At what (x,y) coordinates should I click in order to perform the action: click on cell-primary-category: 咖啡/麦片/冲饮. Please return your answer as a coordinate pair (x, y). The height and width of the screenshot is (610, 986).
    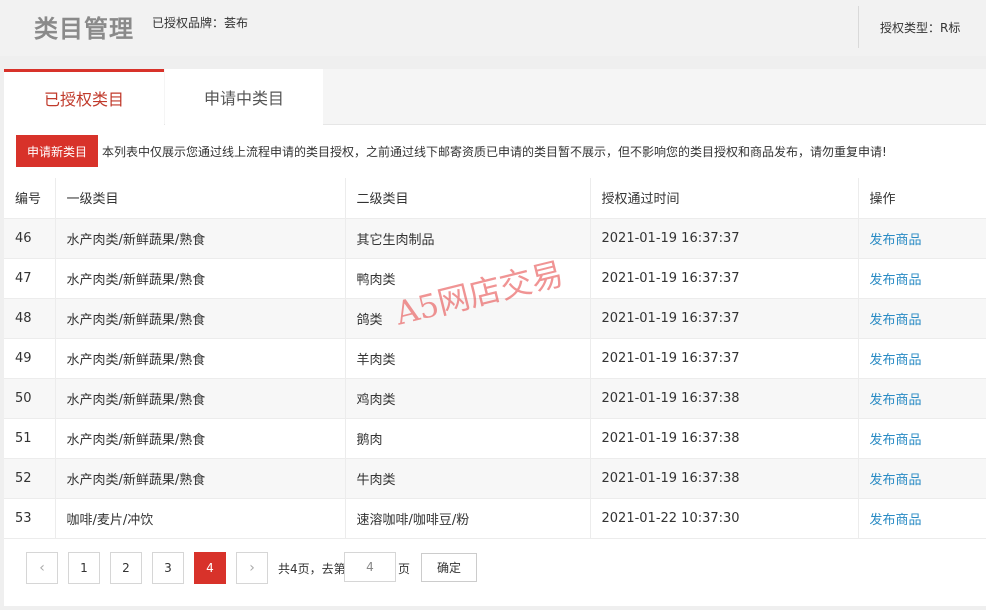
    Looking at the image, I should click on (200, 518).